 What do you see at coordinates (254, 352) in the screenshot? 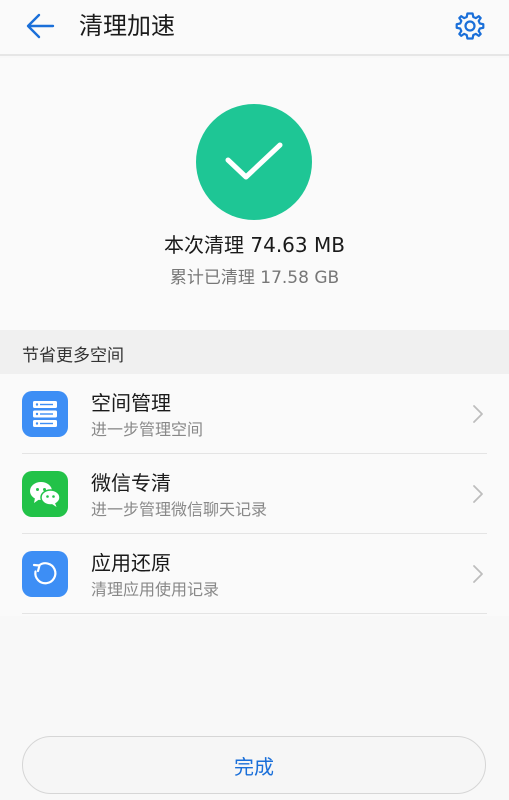
I see `section-header: 节省更多空间` at bounding box center [254, 352].